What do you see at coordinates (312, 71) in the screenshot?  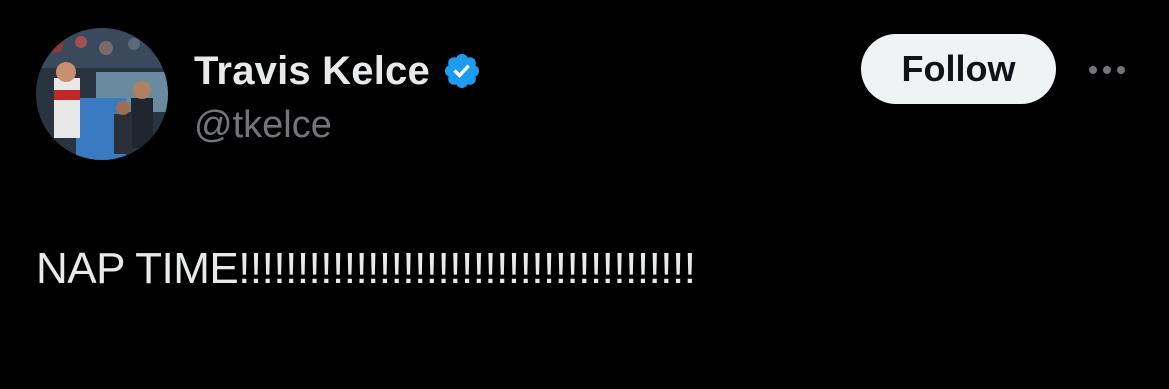 I see `author-display-name: Travis Kelce` at bounding box center [312, 71].